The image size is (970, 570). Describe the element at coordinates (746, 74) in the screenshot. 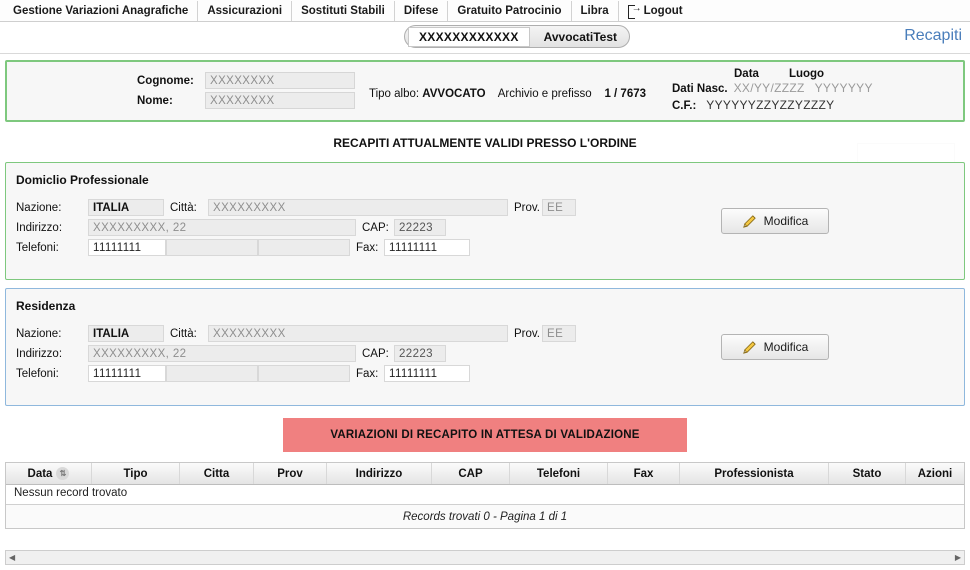

I see `data-header: Data` at that location.